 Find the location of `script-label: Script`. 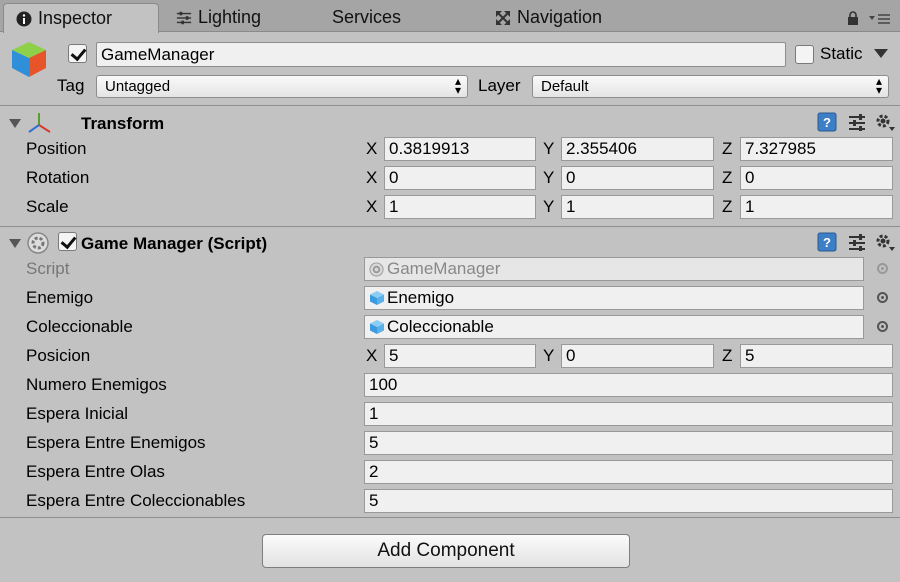

script-label: Script is located at coordinates (48, 268).